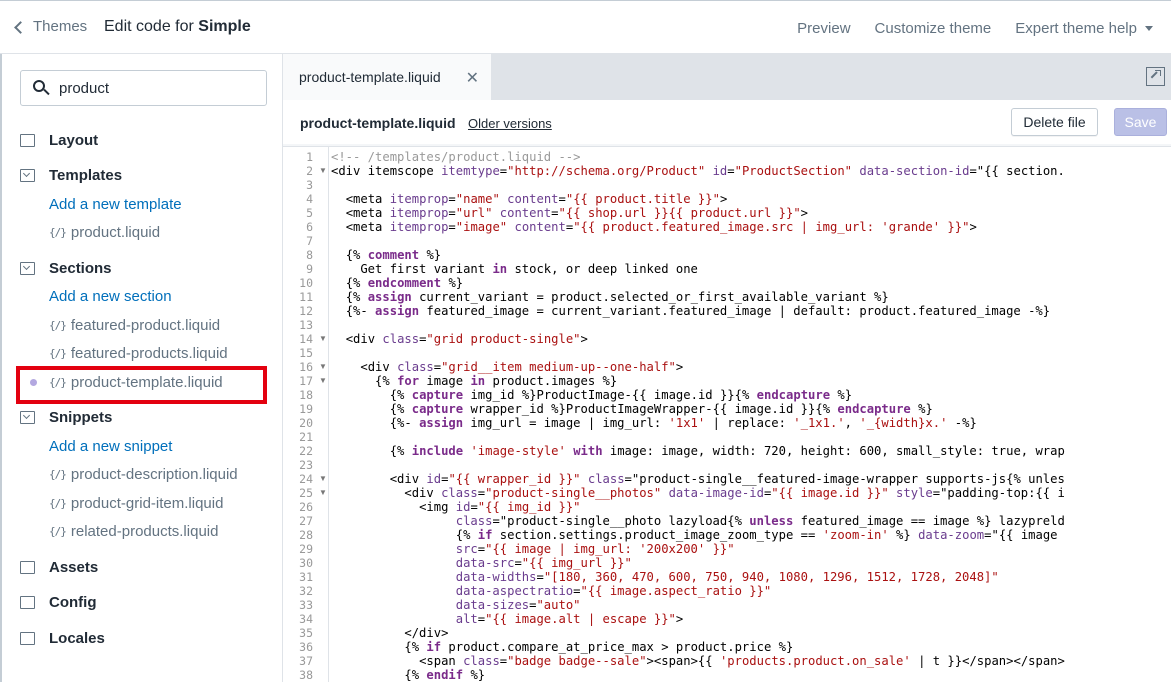  What do you see at coordinates (41, 88) in the screenshot?
I see `search-icon` at bounding box center [41, 88].